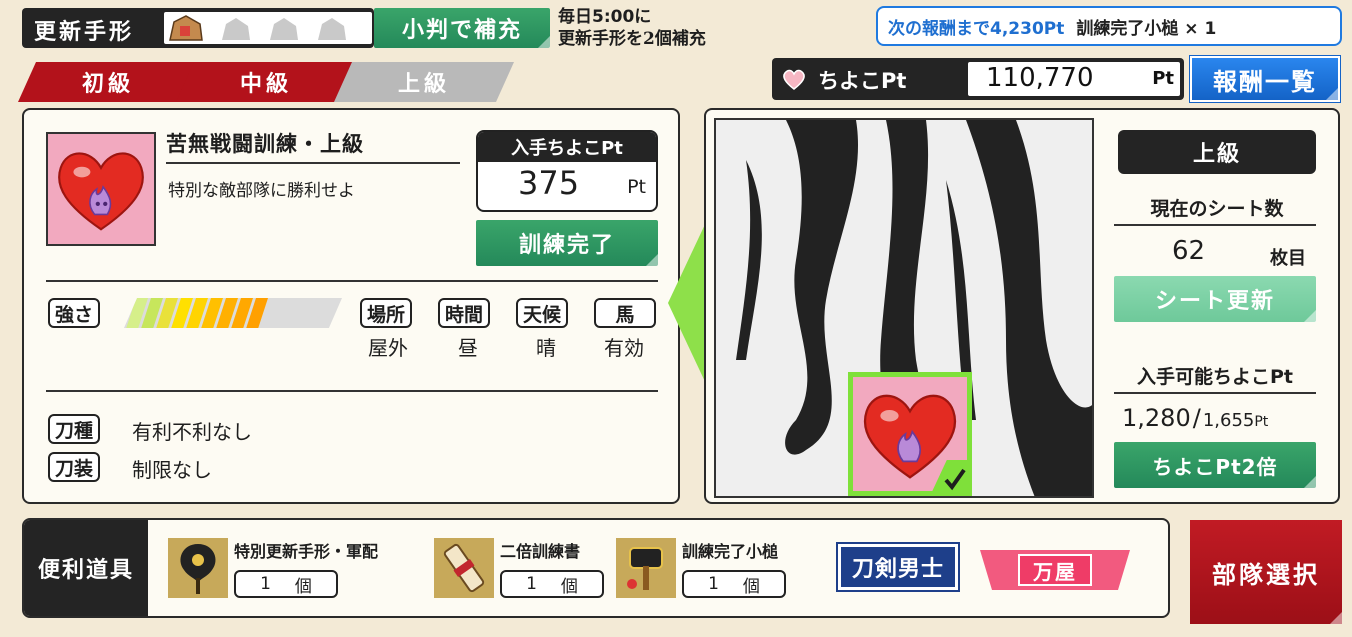 This screenshot has width=1352, height=637. I want to click on tab-advanced-label: 上級, so click(423, 84).